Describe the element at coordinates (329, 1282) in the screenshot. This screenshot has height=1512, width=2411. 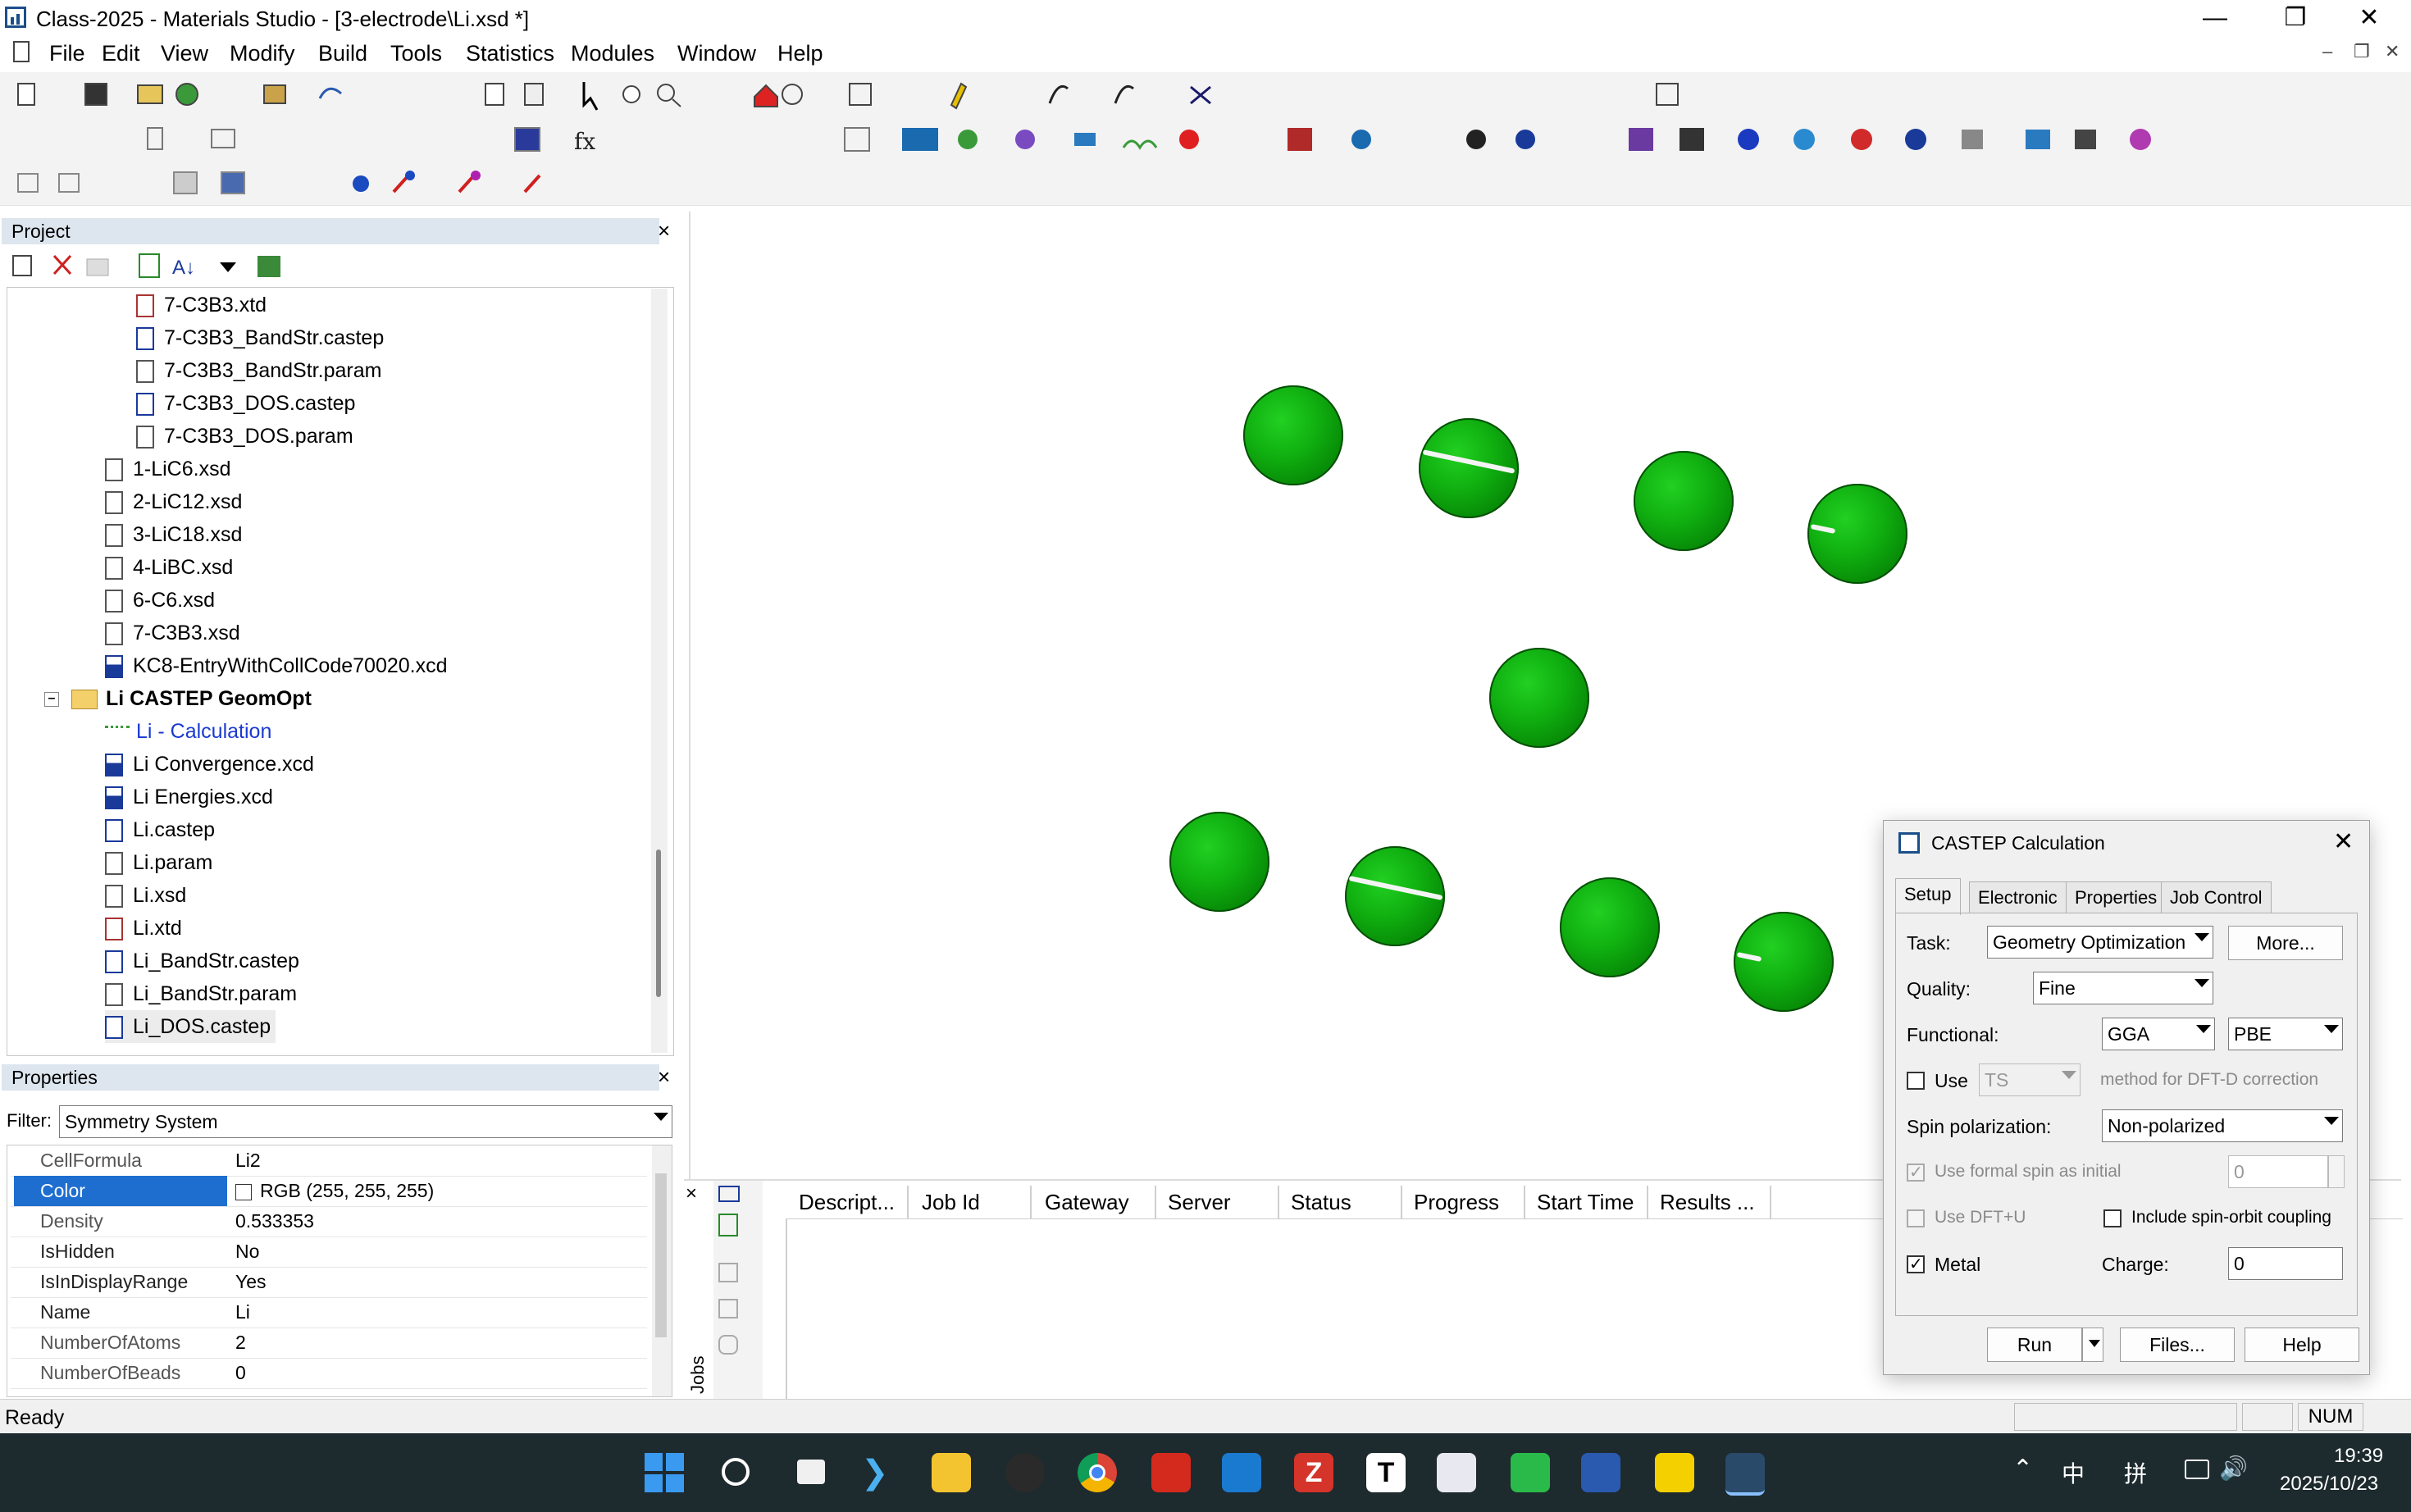
I see `property-row: IsInDisplayRange Yes` at that location.